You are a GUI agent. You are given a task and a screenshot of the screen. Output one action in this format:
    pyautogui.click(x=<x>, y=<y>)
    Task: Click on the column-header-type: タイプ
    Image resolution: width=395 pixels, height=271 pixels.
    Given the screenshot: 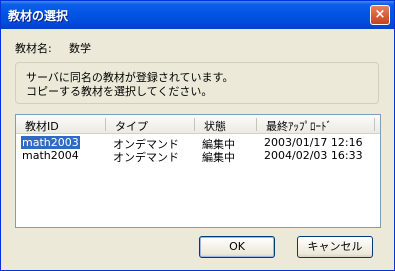 What is the action you would take?
    pyautogui.click(x=131, y=126)
    